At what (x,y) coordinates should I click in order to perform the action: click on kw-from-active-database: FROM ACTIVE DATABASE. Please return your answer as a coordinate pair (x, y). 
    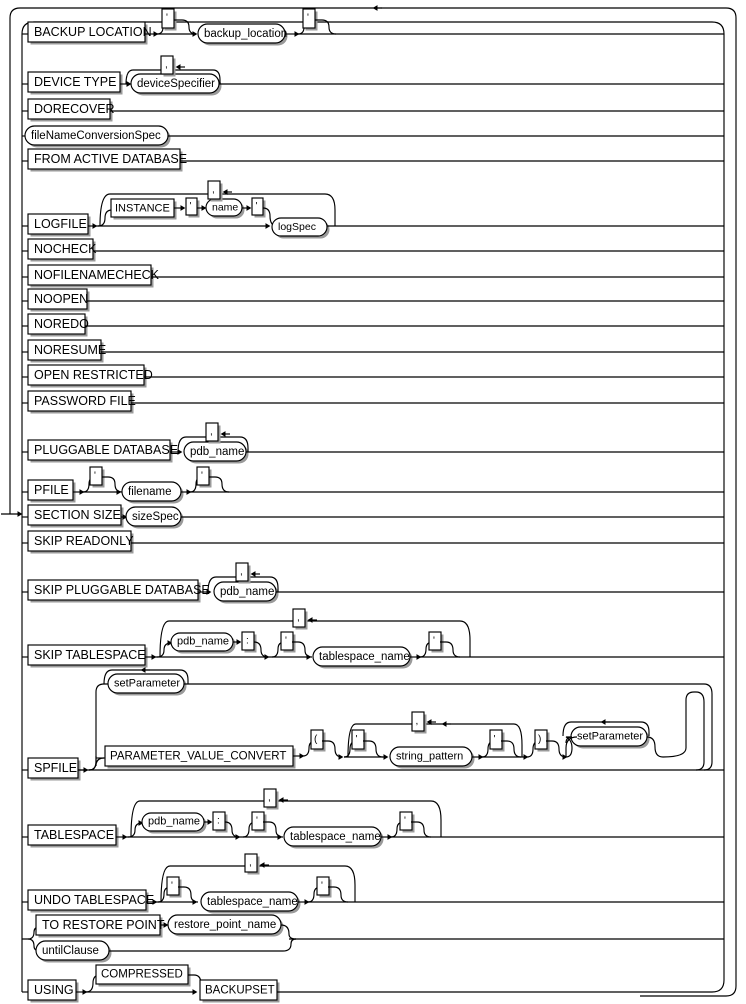
    Looking at the image, I should click on (110, 159).